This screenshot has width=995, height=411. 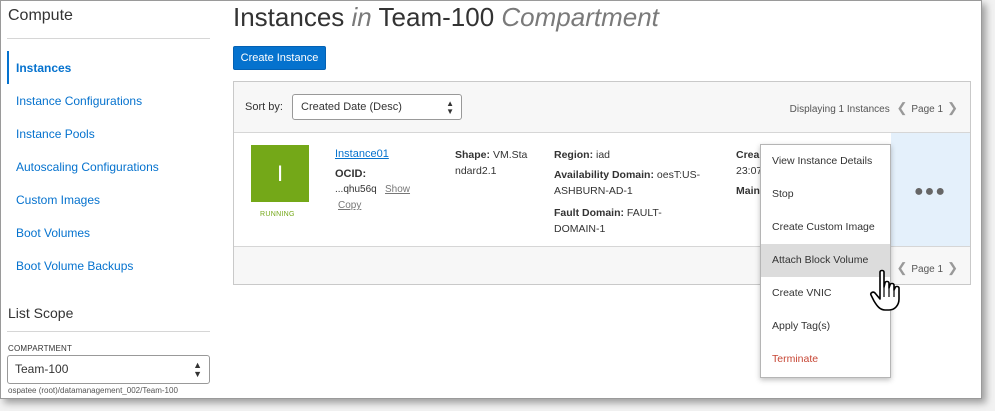 I want to click on compartment-label: COMPARTMENT, so click(x=40, y=348).